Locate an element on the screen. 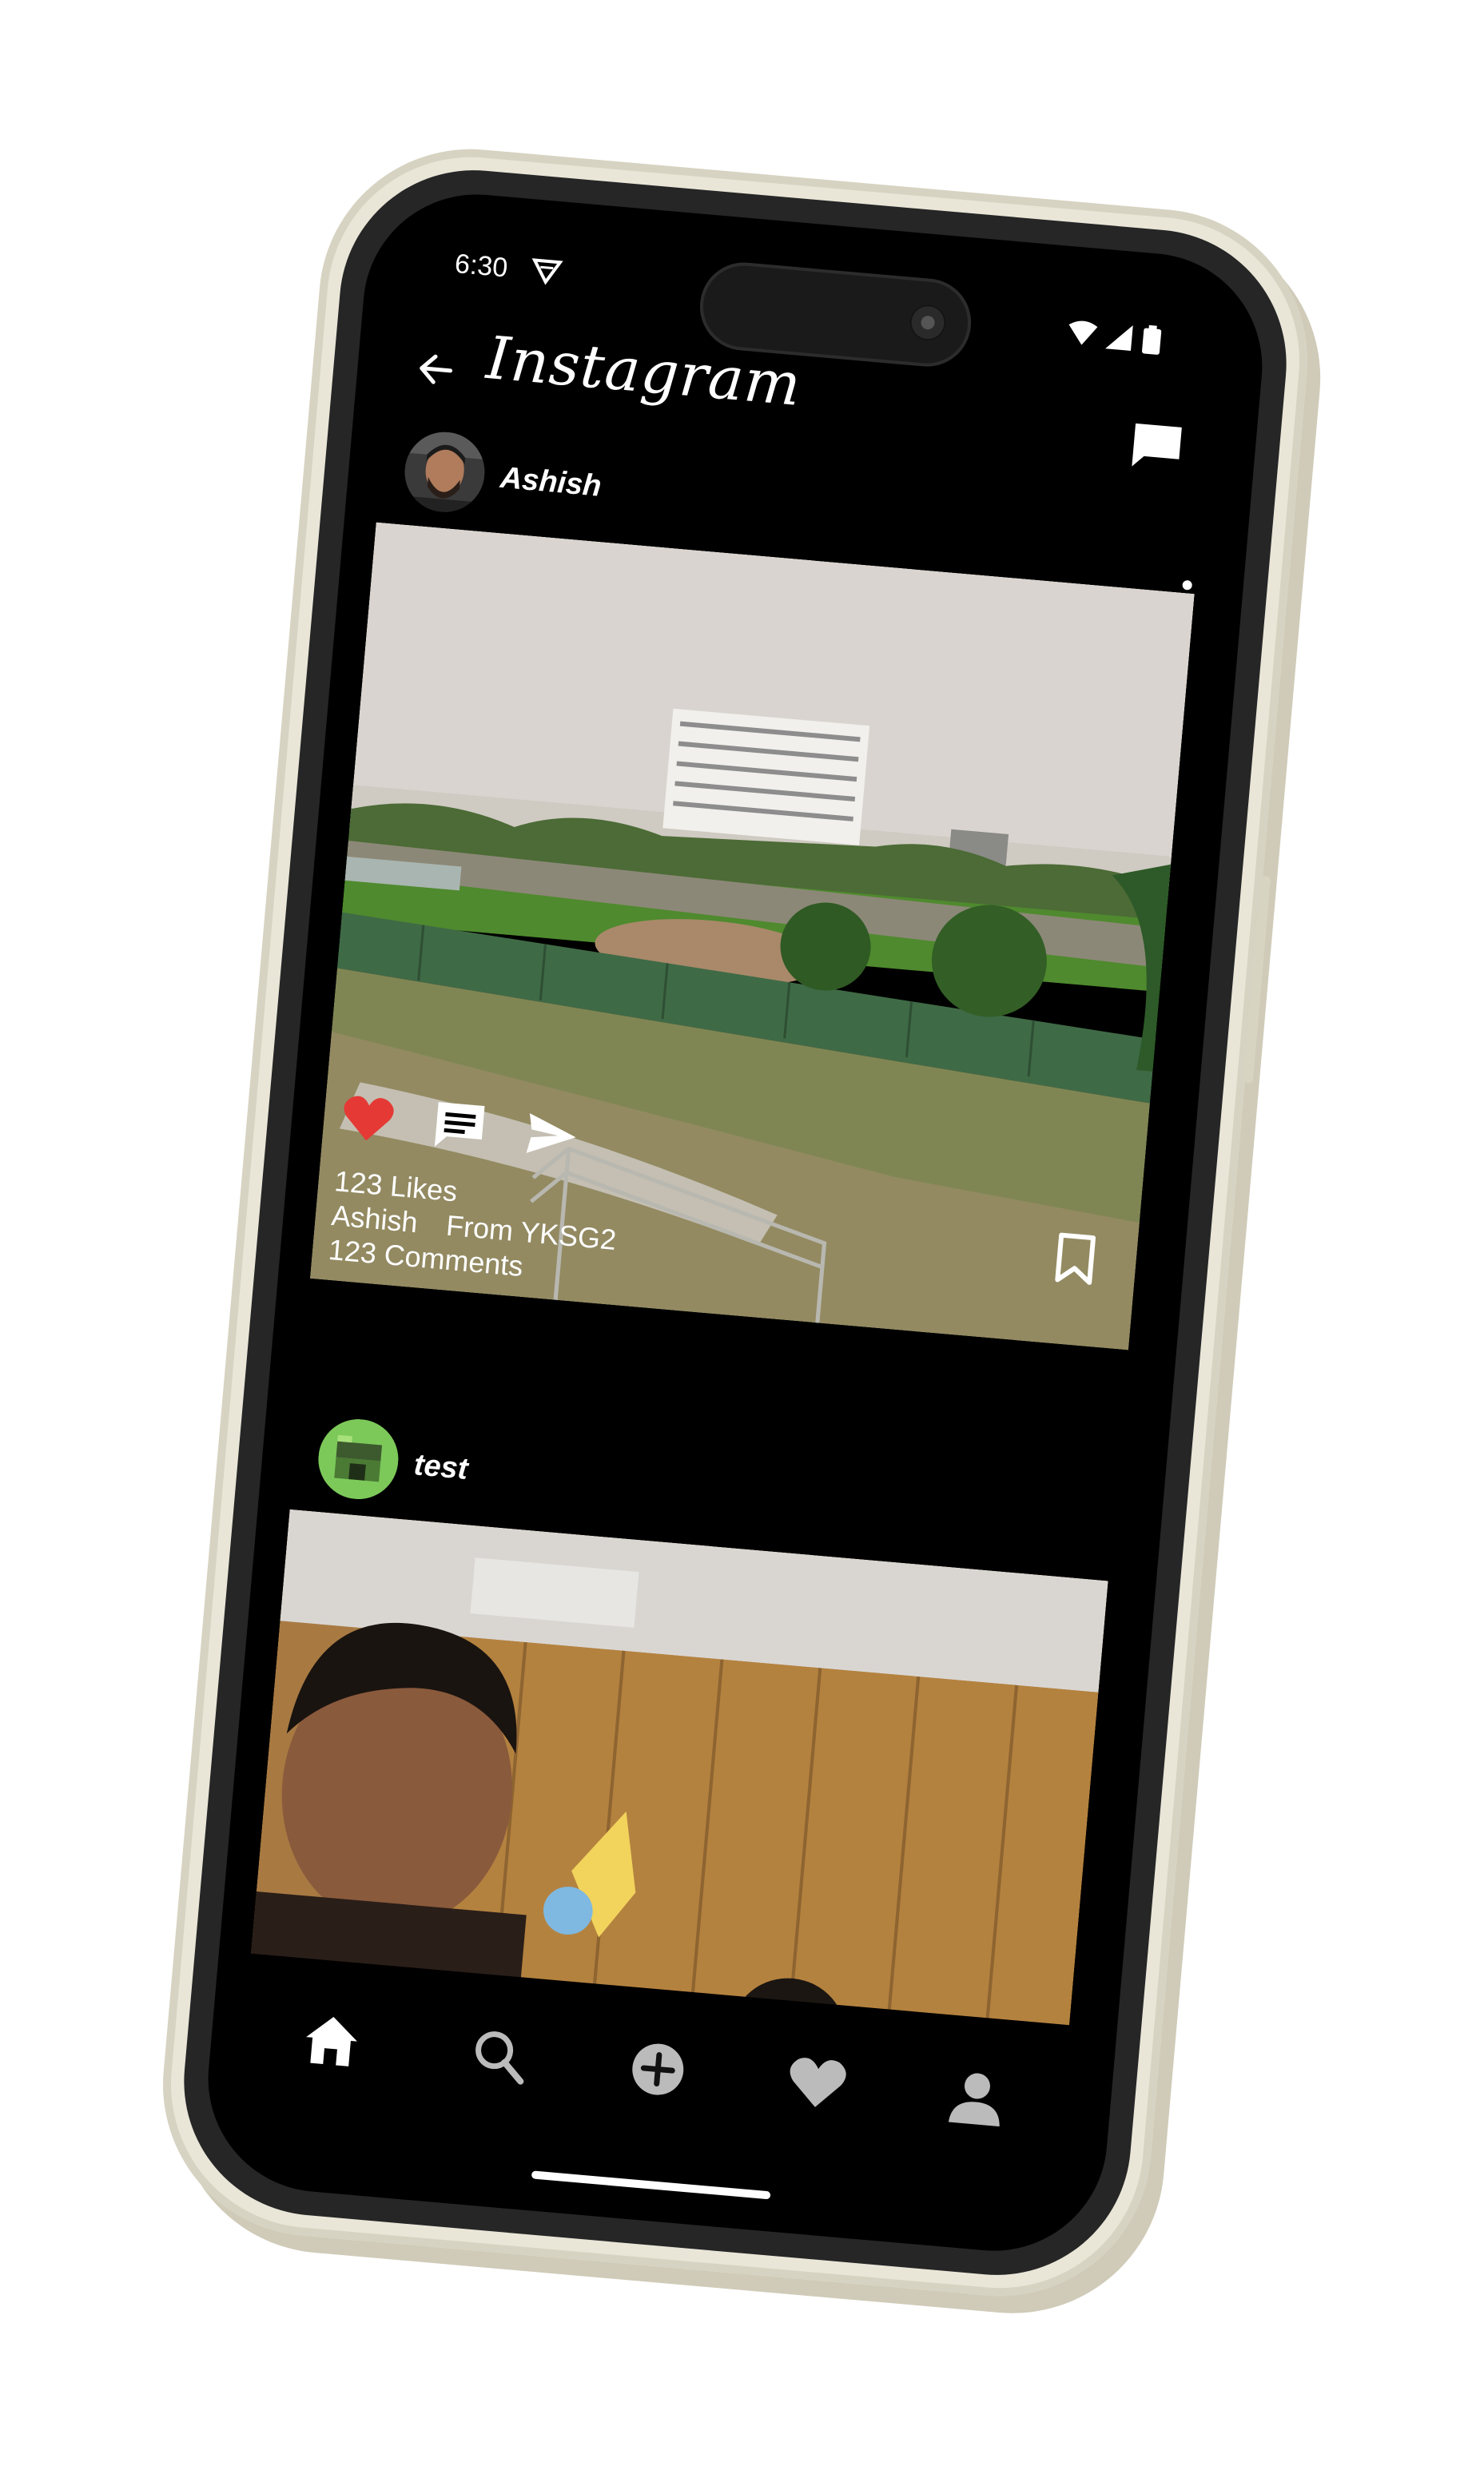  post-username: Ashish is located at coordinates (551, 482).